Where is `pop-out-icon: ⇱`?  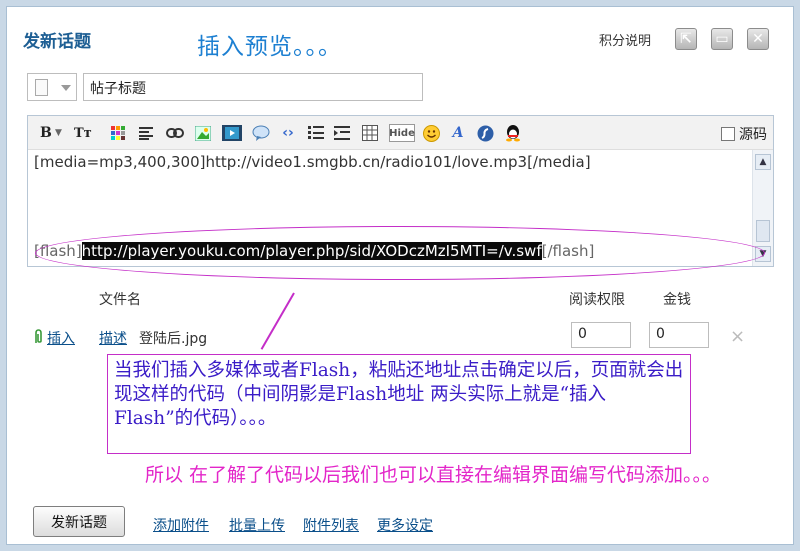
pop-out-icon: ⇱ is located at coordinates (686, 39).